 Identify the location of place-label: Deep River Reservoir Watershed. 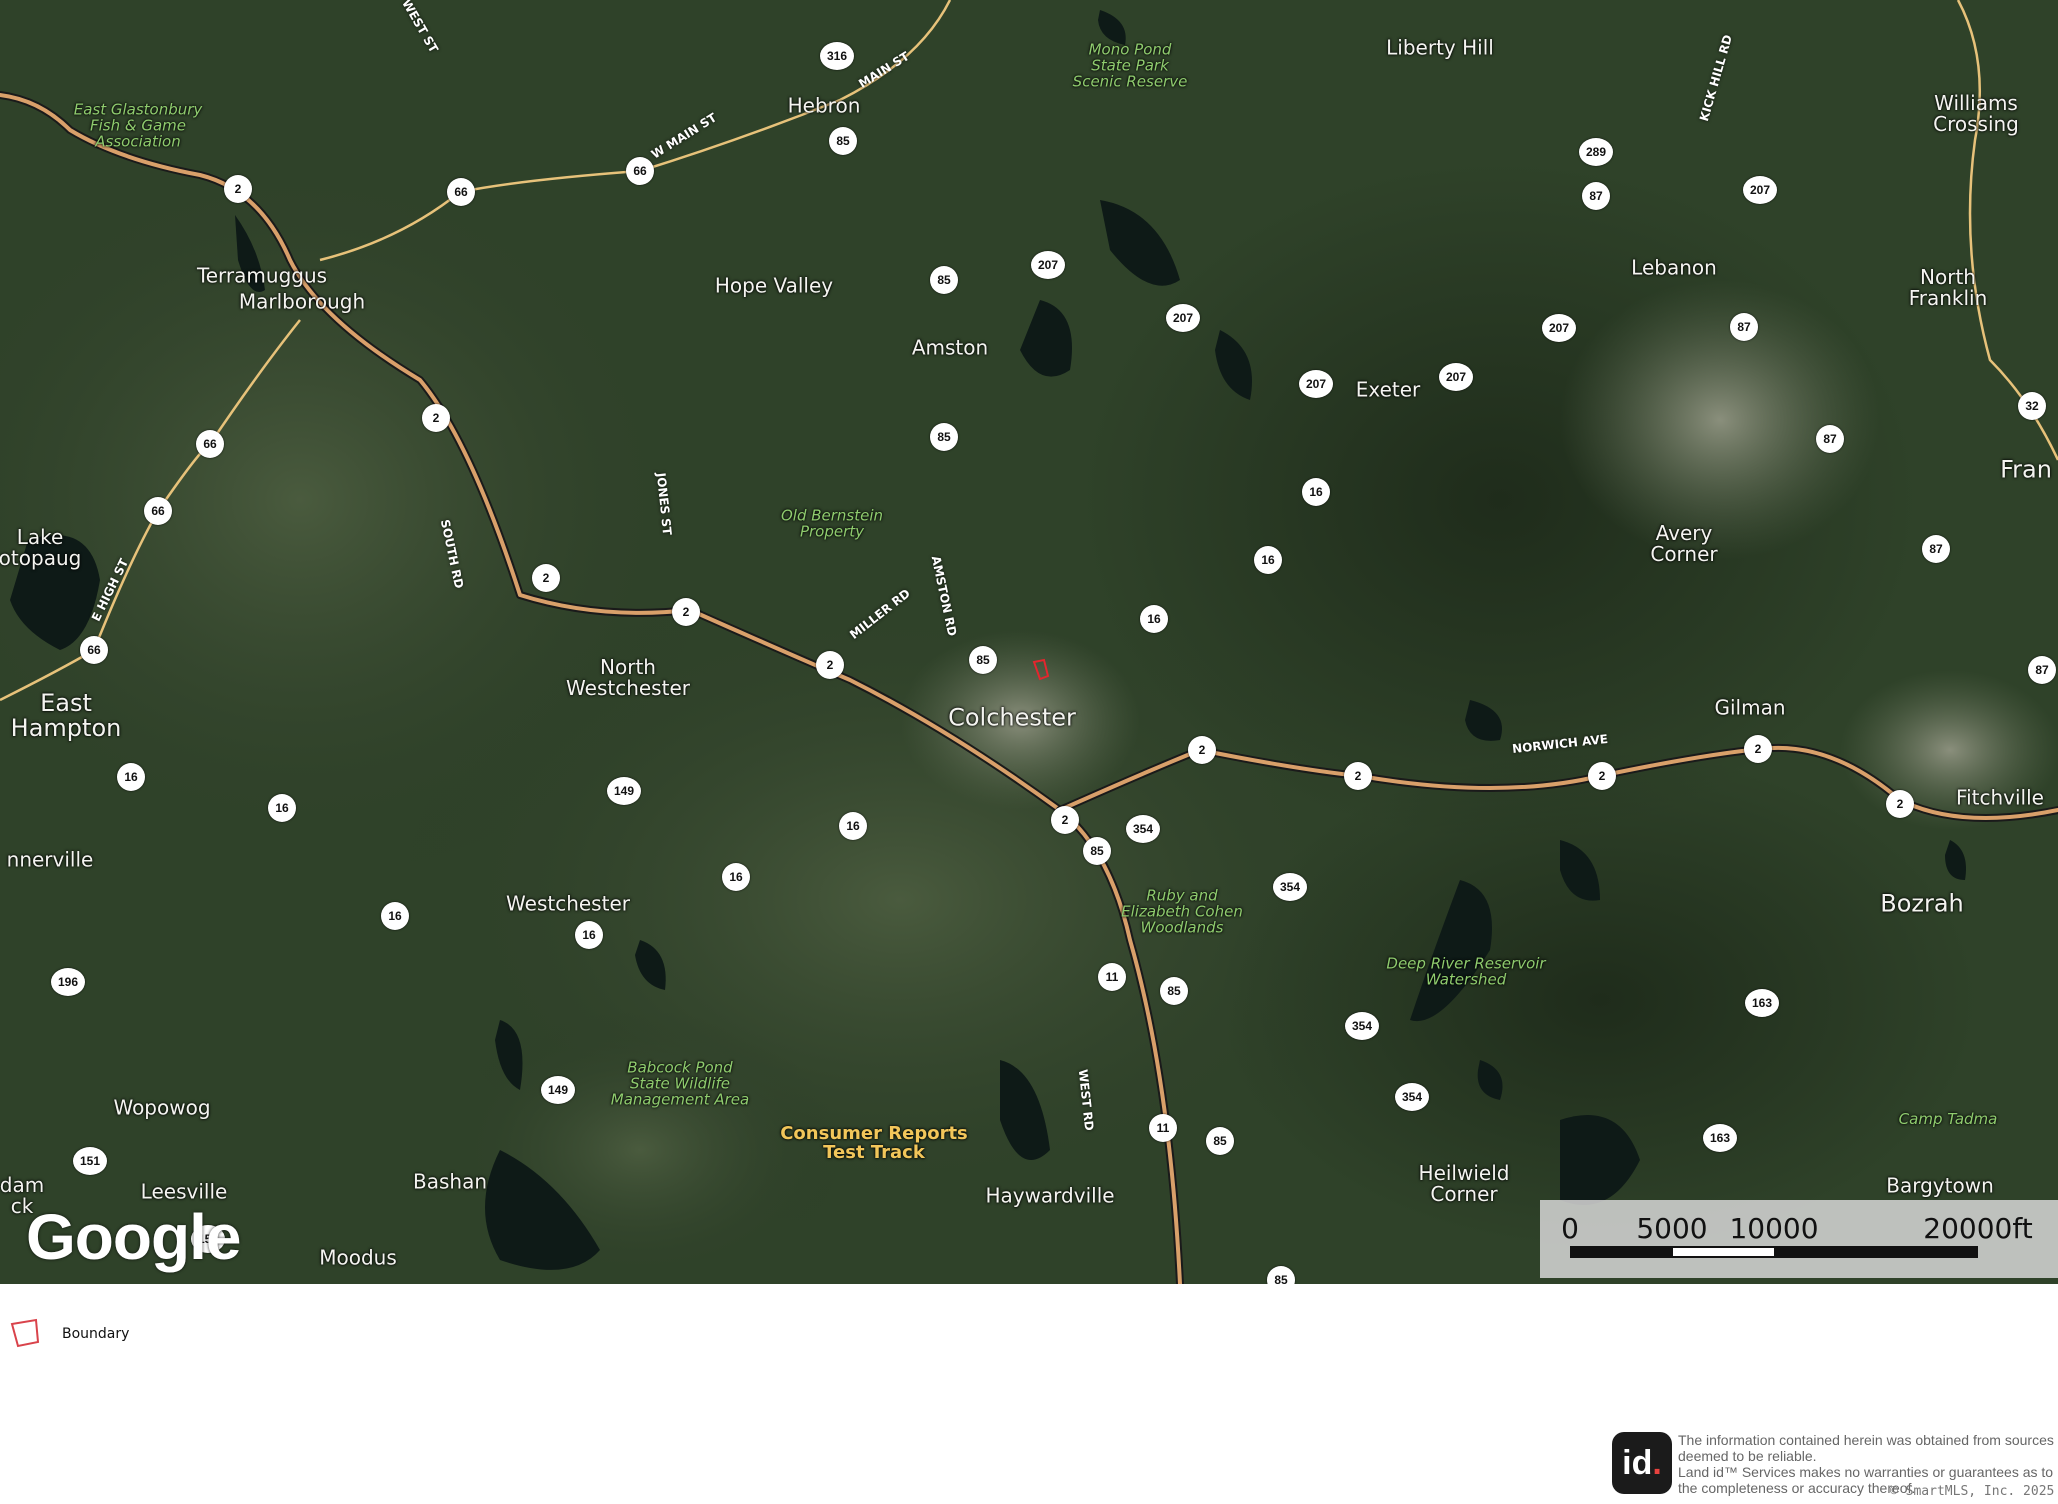
(1466, 971).